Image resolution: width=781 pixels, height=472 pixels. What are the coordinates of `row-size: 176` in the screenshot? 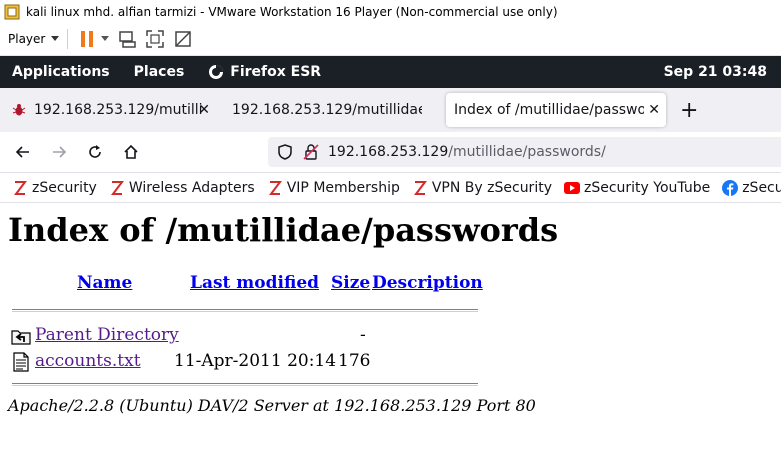 It's located at (354, 361).